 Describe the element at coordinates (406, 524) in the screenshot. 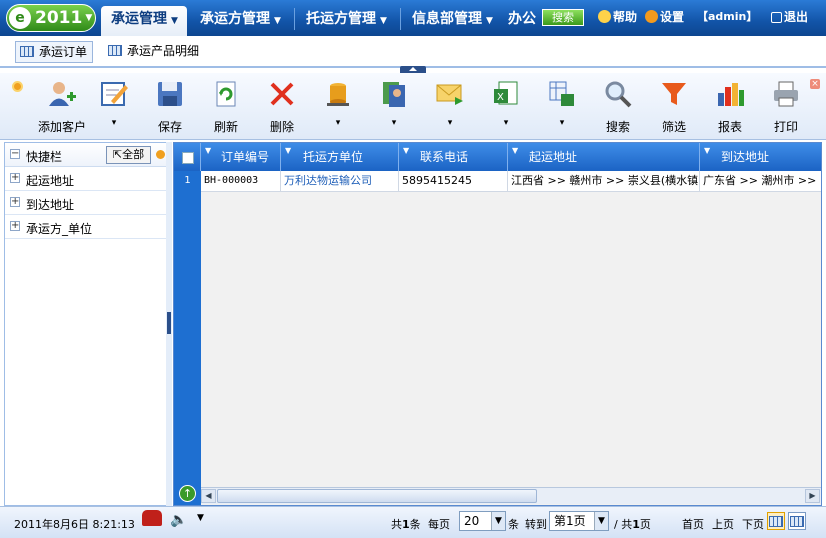

I see `total-count: 1` at that location.